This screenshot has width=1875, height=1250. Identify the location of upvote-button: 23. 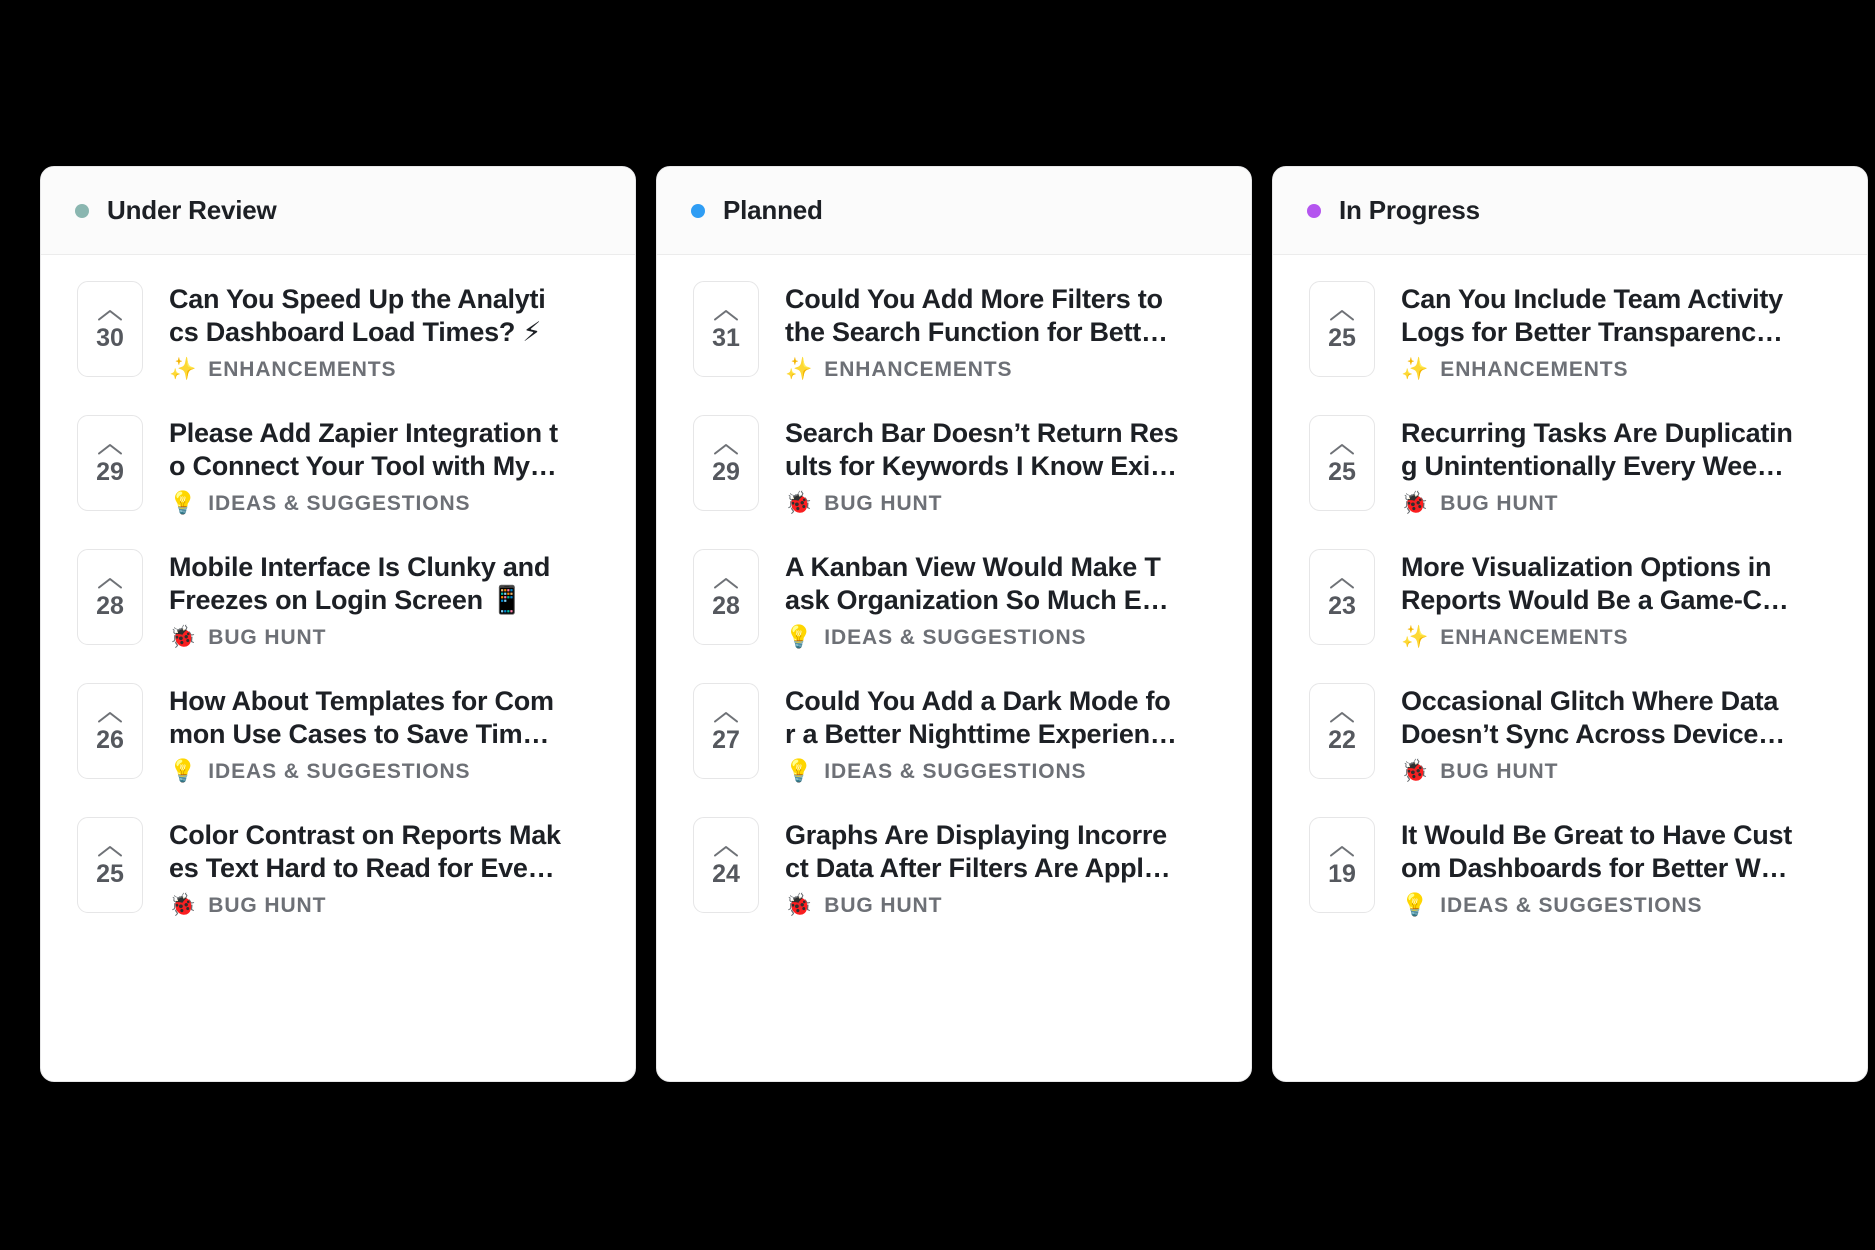
(1342, 597).